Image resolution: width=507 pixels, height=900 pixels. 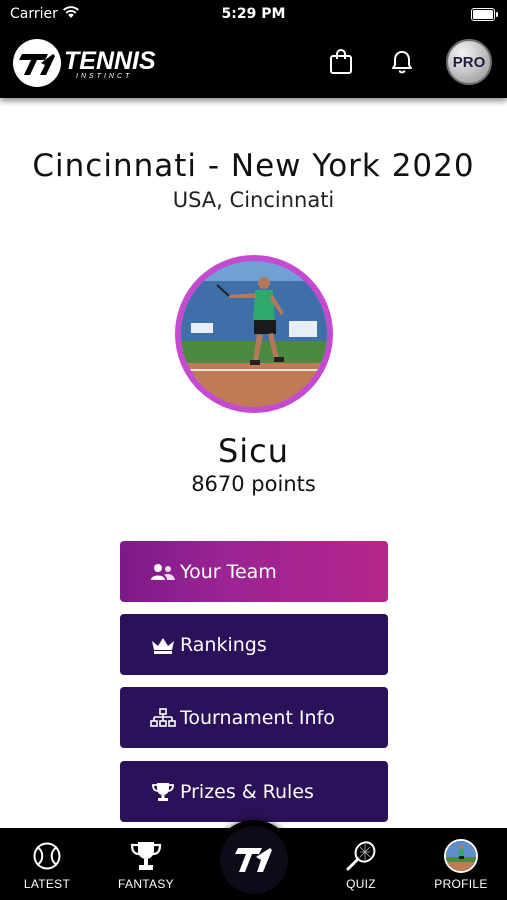 What do you see at coordinates (253, 64) in the screenshot?
I see `app-header: TENNIS INSTINCT PRO` at bounding box center [253, 64].